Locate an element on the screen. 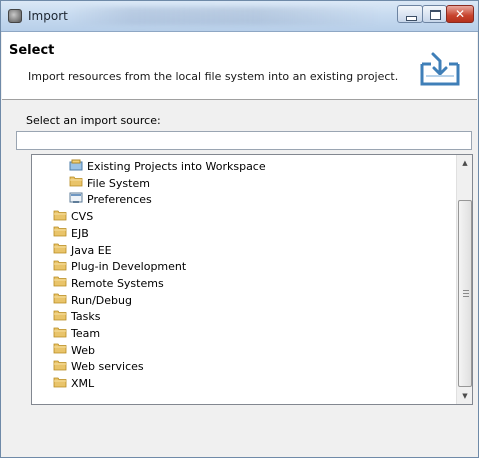 The height and width of the screenshot is (458, 479). page-title: Select is located at coordinates (32, 50).